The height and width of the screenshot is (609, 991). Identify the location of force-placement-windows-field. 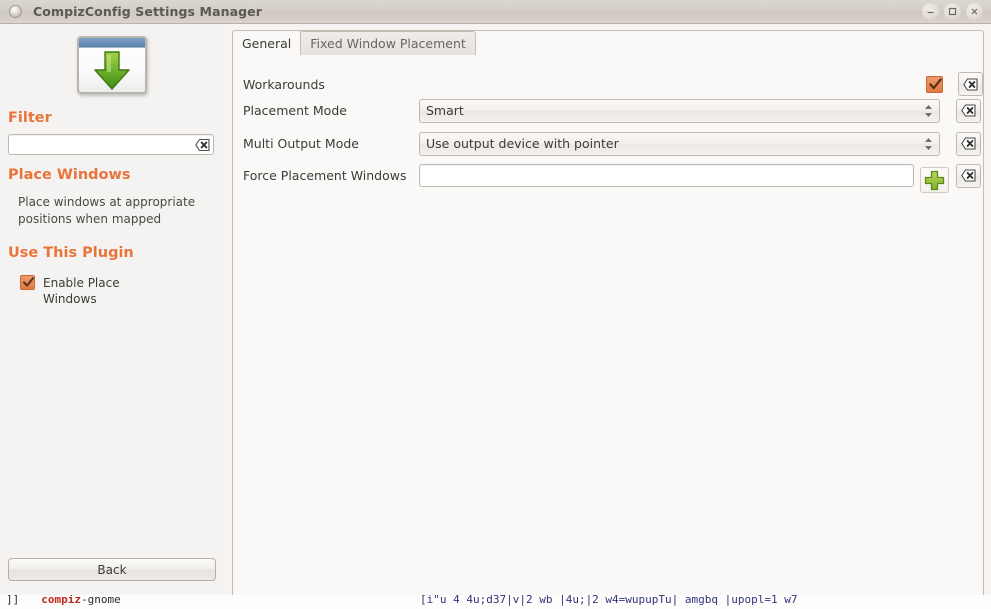
(666, 175).